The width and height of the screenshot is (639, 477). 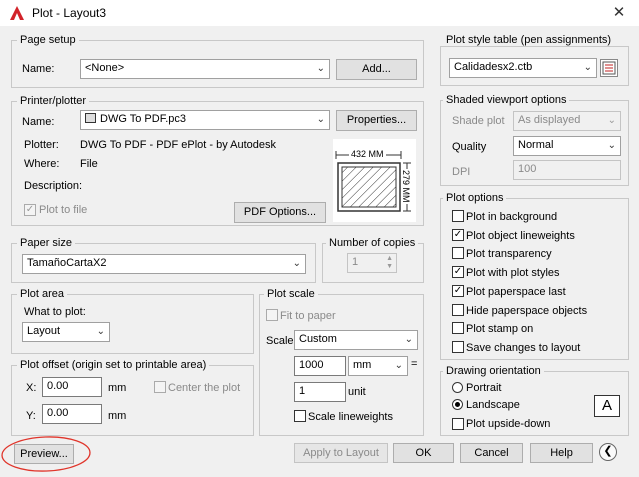 What do you see at coordinates (72, 387) in the screenshot?
I see `offset-x-input: 0.00` at bounding box center [72, 387].